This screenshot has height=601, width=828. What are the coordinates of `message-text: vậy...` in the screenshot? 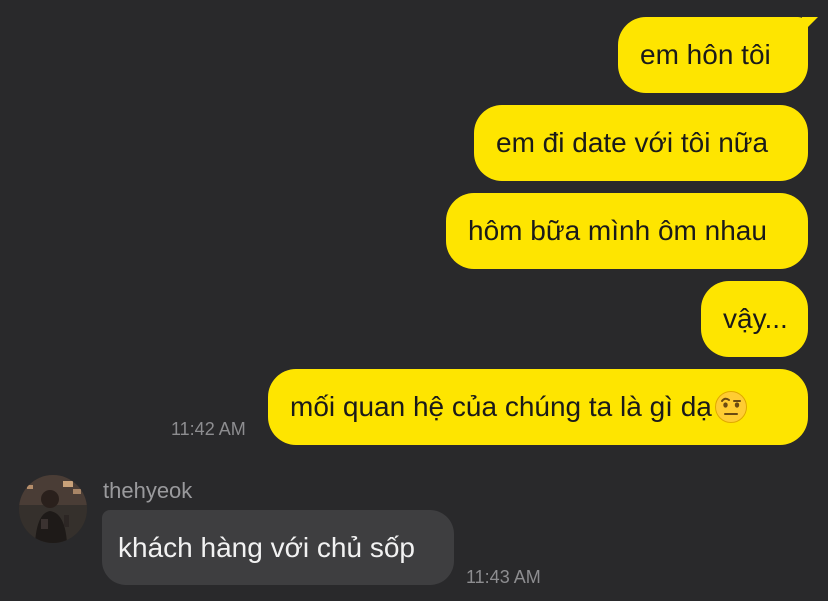 It's located at (755, 318).